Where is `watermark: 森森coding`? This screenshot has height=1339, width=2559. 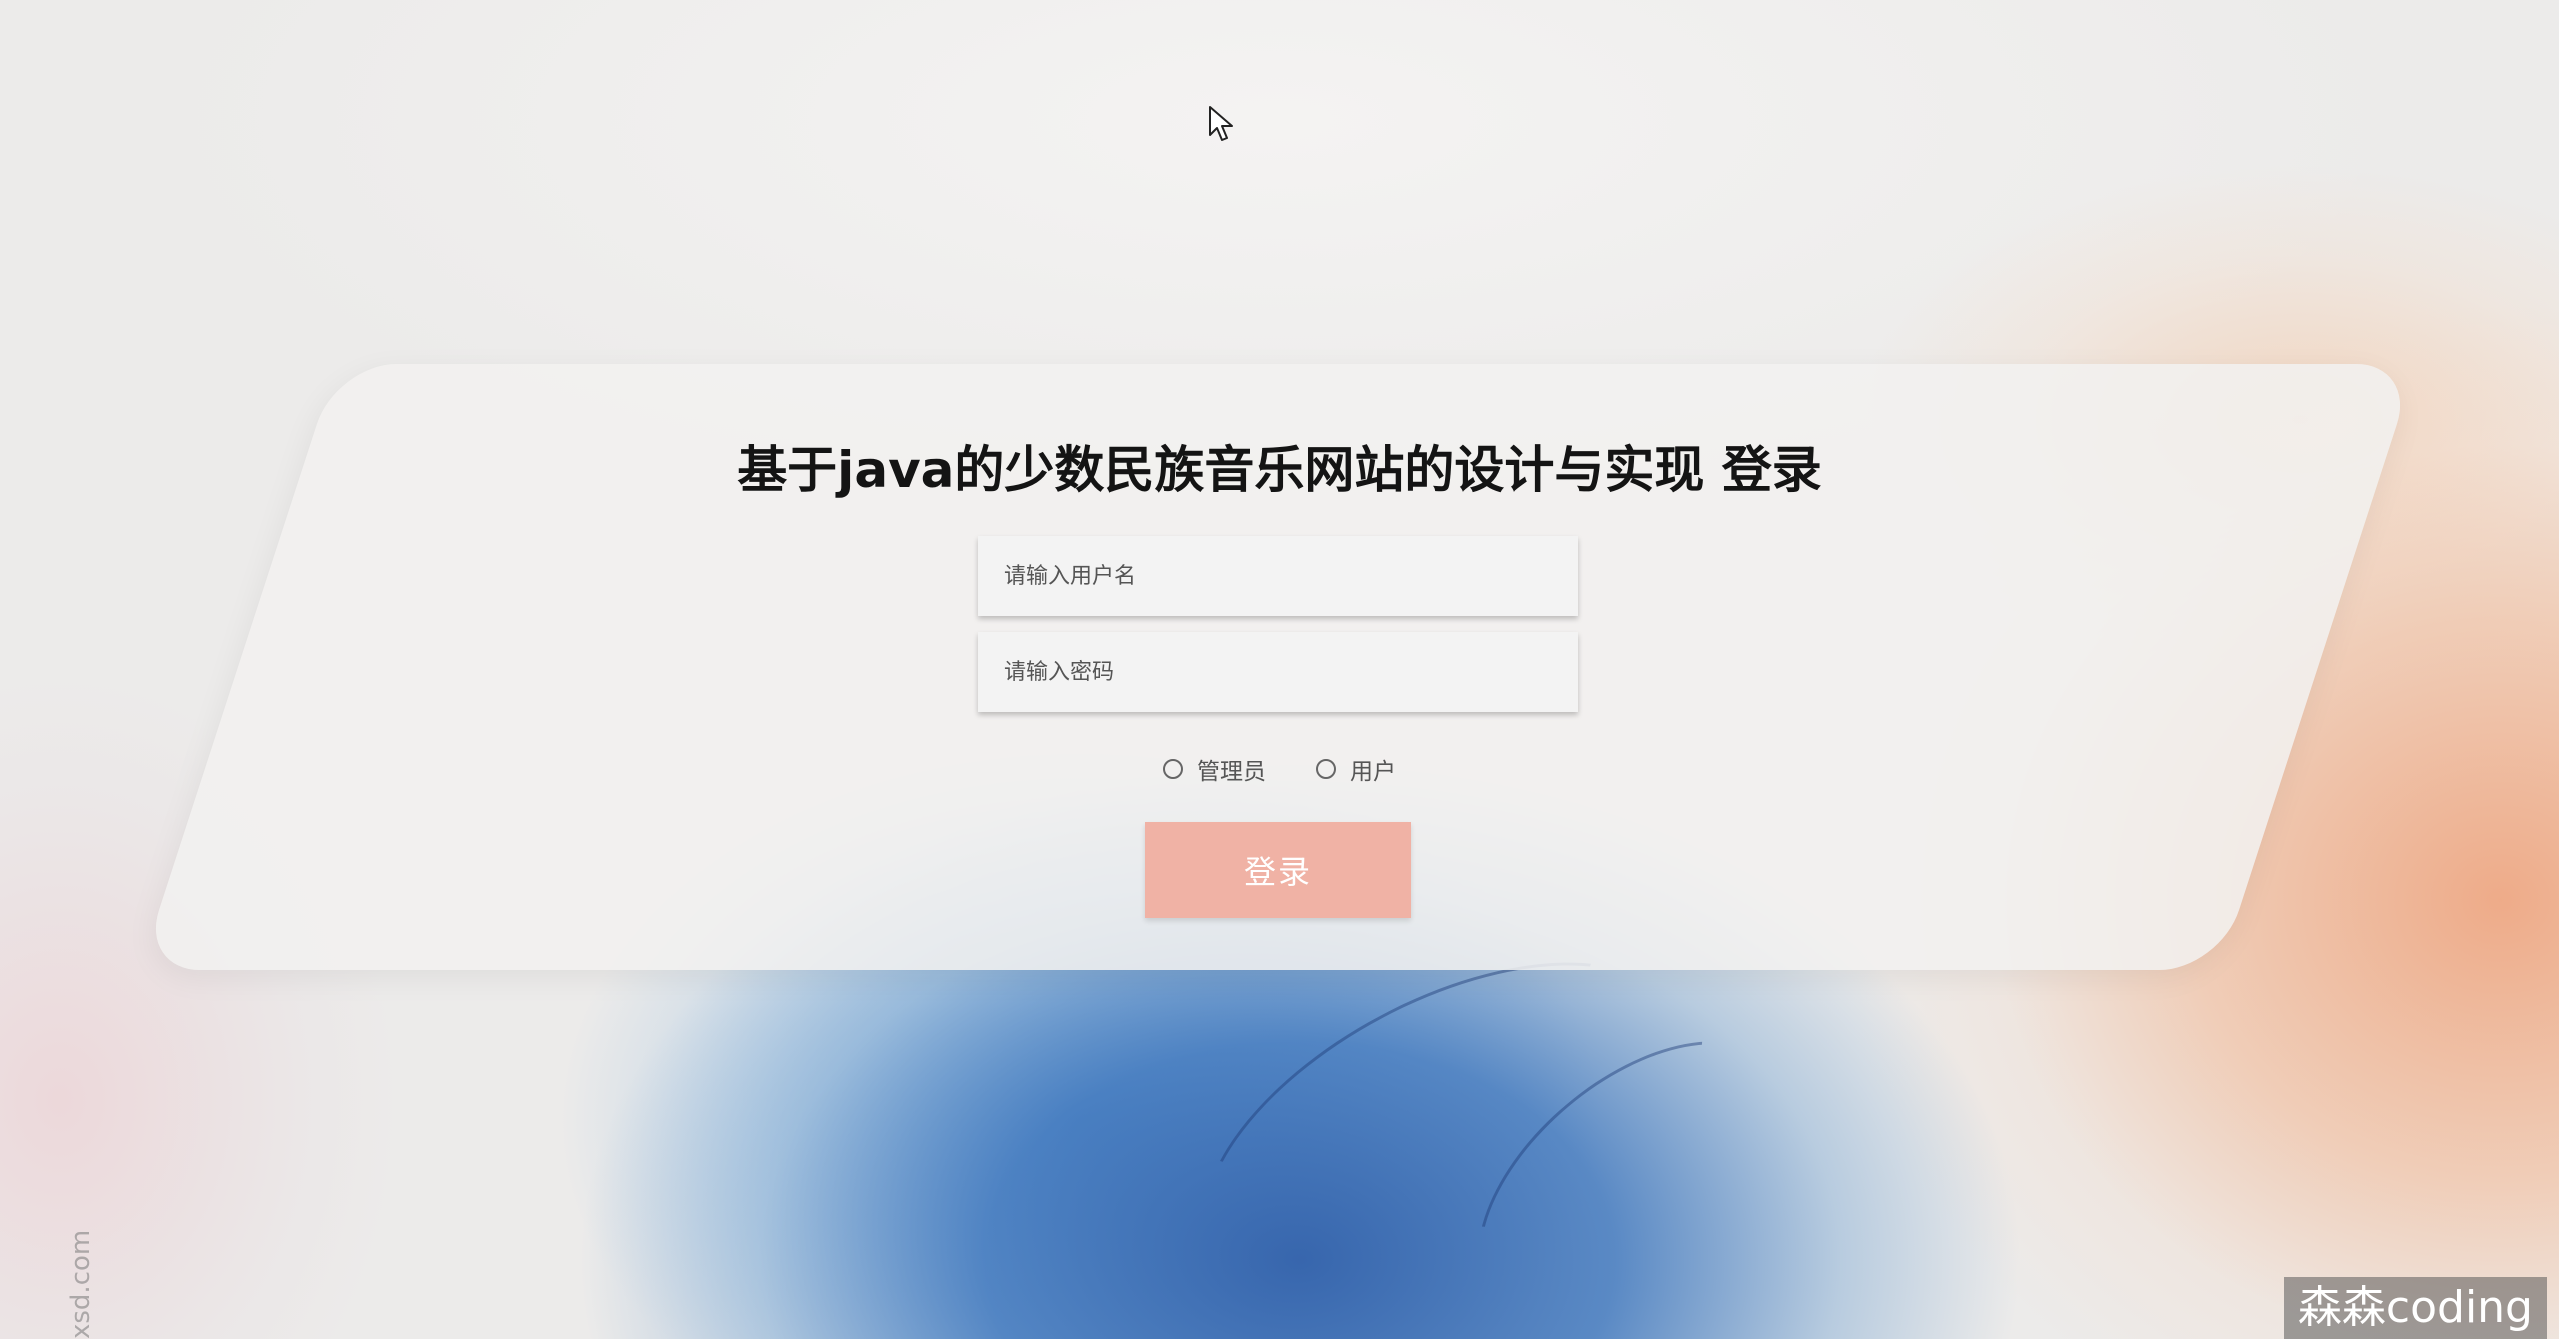
watermark: 森森coding is located at coordinates (2415, 1308).